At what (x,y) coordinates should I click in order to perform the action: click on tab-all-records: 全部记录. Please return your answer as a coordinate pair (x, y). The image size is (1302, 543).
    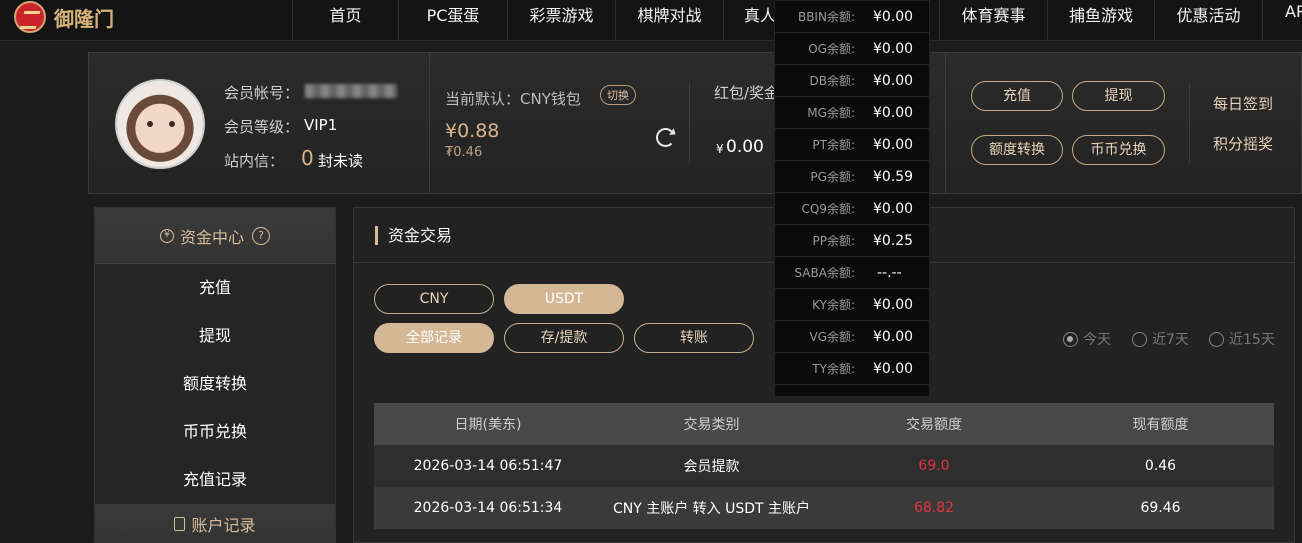
    Looking at the image, I should click on (434, 338).